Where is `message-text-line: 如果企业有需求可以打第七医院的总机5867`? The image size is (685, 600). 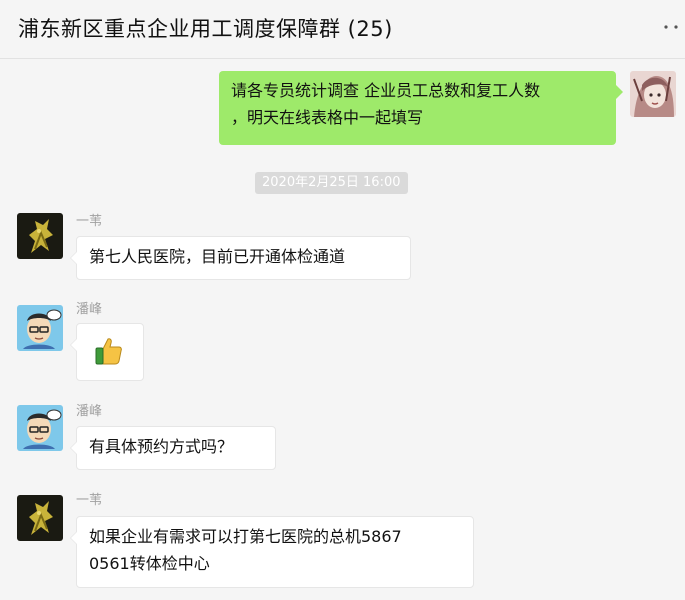 message-text-line: 如果企业有需求可以打第七医院的总机5867 is located at coordinates (245, 536).